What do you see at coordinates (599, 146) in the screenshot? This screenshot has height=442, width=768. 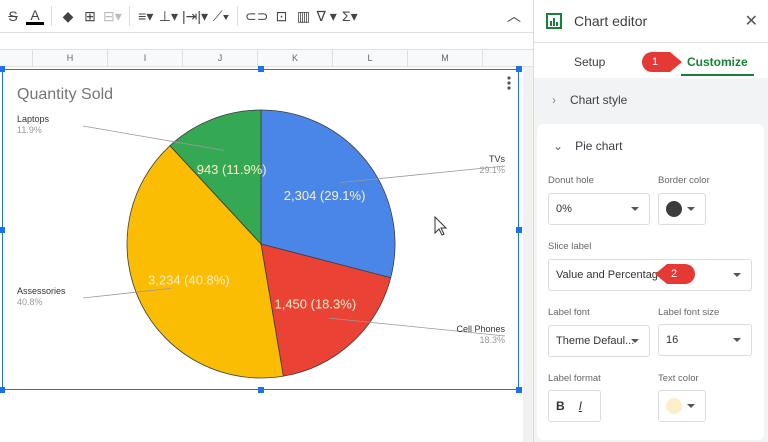 I see `pie-chart-label: Pie chart` at bounding box center [599, 146].